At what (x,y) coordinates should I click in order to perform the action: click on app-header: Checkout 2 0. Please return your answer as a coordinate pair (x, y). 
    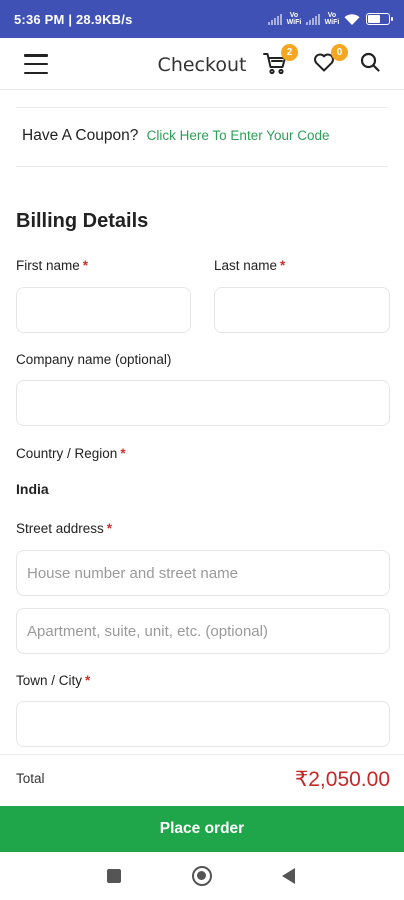
    Looking at the image, I should click on (202, 64).